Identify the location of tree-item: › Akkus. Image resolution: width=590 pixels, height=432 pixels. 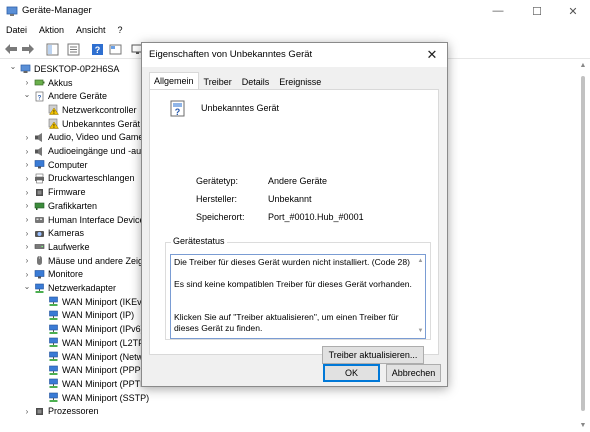
(47, 83).